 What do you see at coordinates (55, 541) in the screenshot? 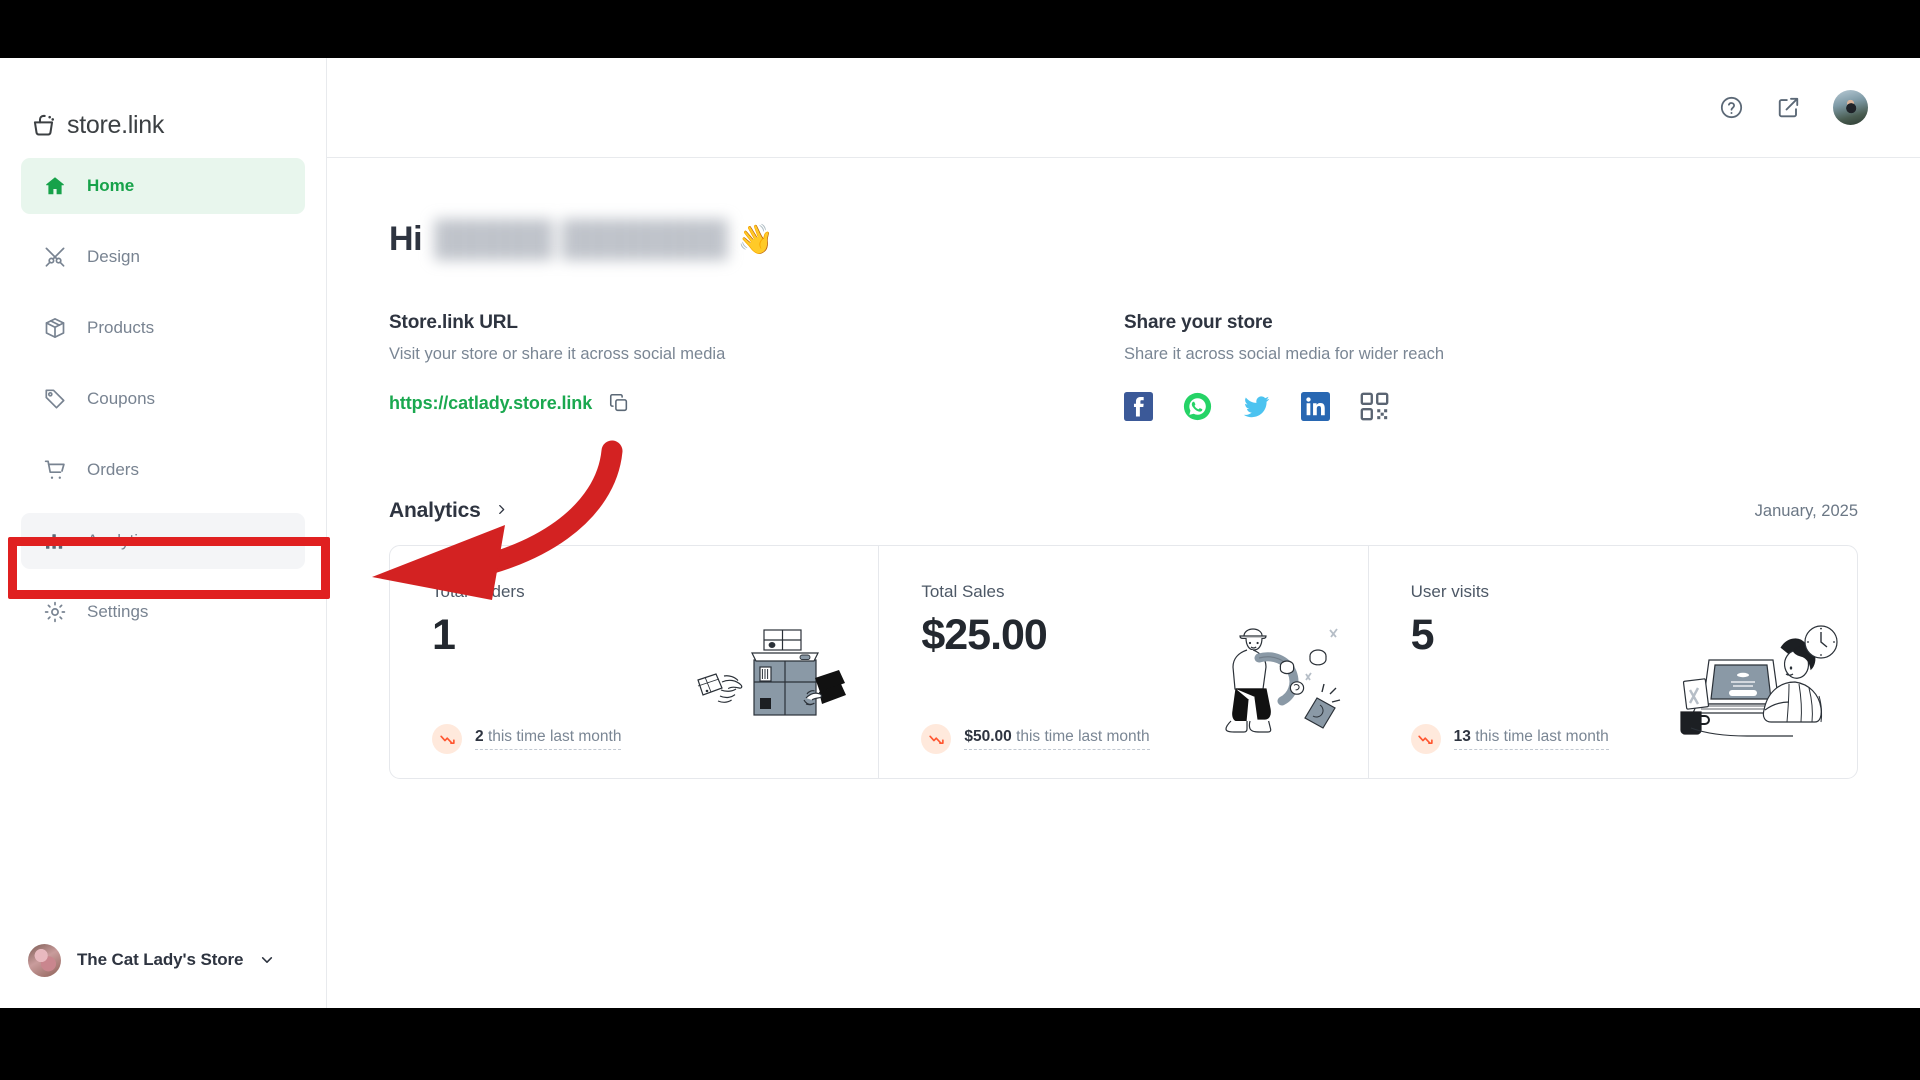
I see `bar-chart-icon` at bounding box center [55, 541].